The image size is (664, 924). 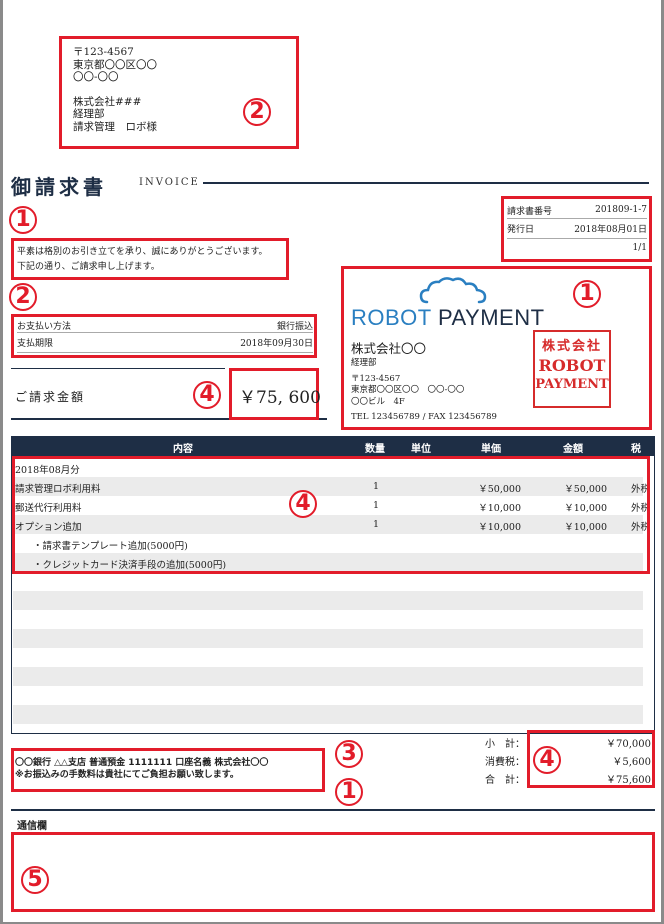 I want to click on issue-date-label: 発行日, so click(x=521, y=230).